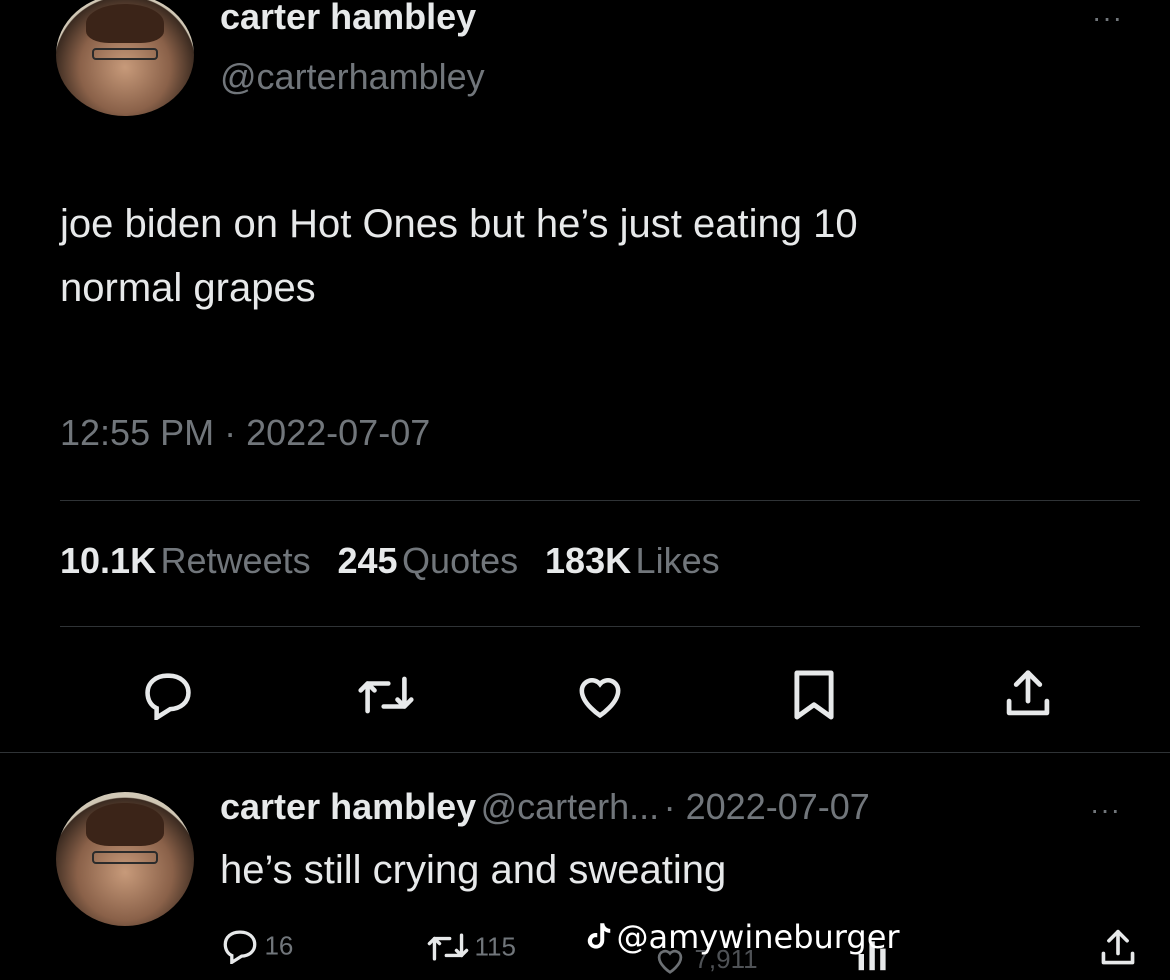 This screenshot has height=980, width=1170. I want to click on divider-bottom, so click(585, 752).